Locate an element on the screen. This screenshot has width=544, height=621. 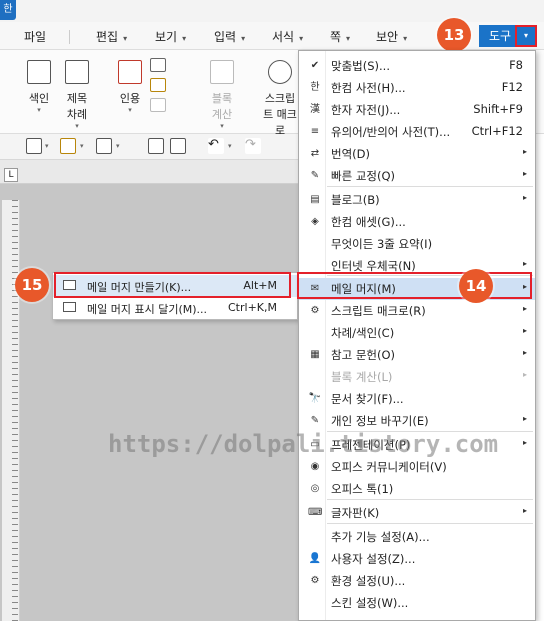
toc-label: 제목 차례 is located at coordinates (77, 106).